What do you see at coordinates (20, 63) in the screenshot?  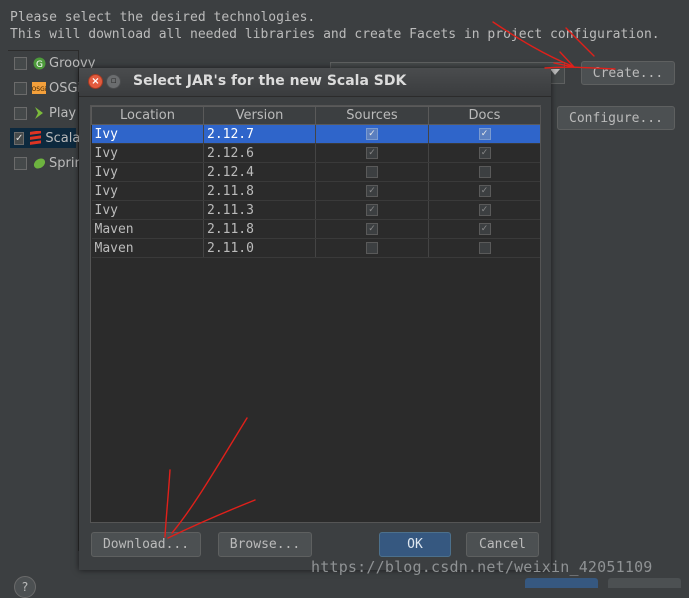 I see `groovy-checkbox` at bounding box center [20, 63].